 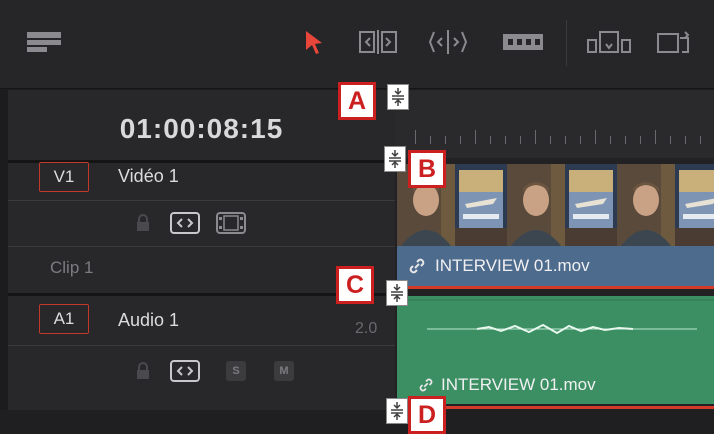 What do you see at coordinates (427, 169) in the screenshot?
I see `callout-b: B` at bounding box center [427, 169].